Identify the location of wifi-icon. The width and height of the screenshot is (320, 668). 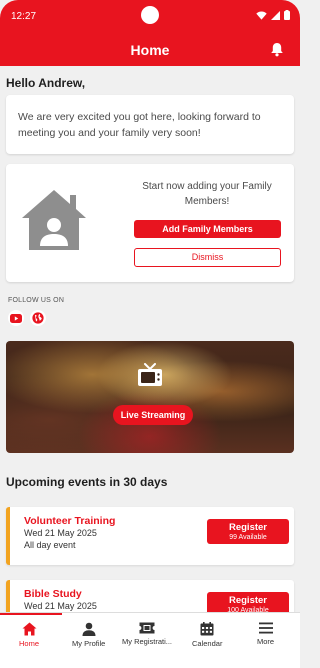
(261, 15).